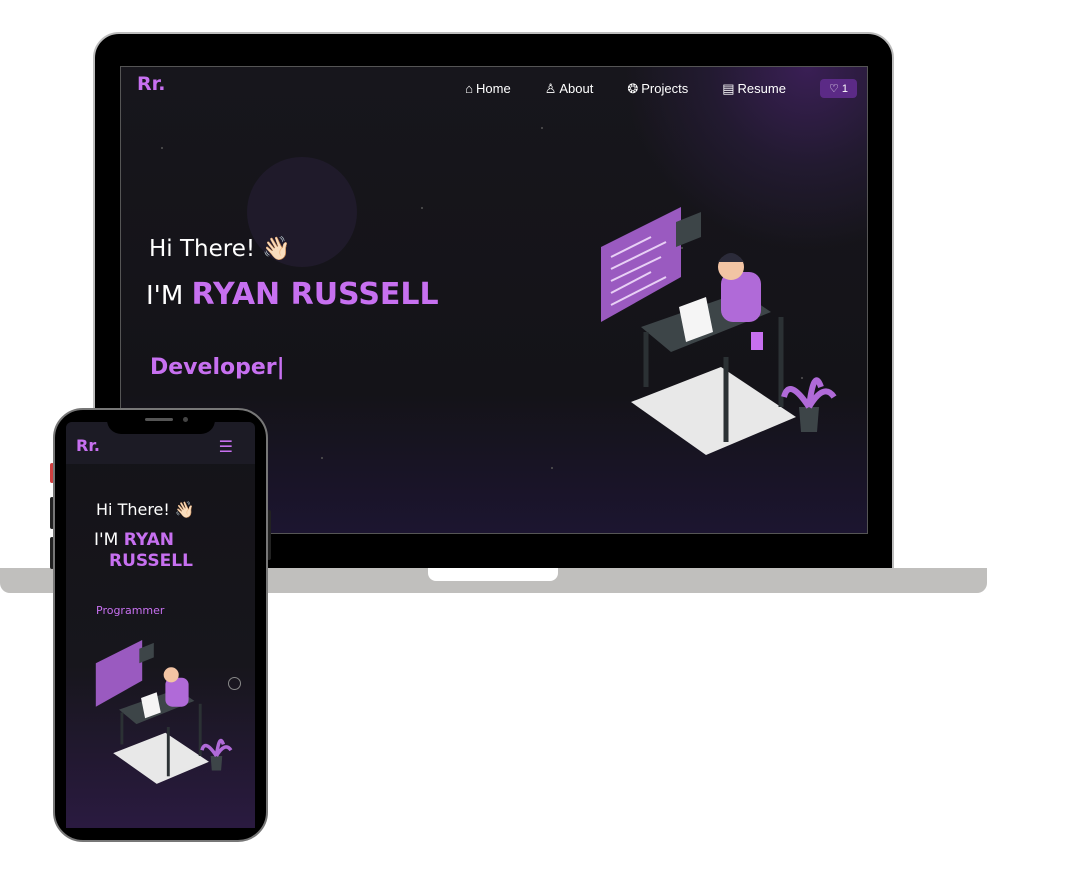  Describe the element at coordinates (844, 89) in the screenshot. I see `star-count: 1` at that location.